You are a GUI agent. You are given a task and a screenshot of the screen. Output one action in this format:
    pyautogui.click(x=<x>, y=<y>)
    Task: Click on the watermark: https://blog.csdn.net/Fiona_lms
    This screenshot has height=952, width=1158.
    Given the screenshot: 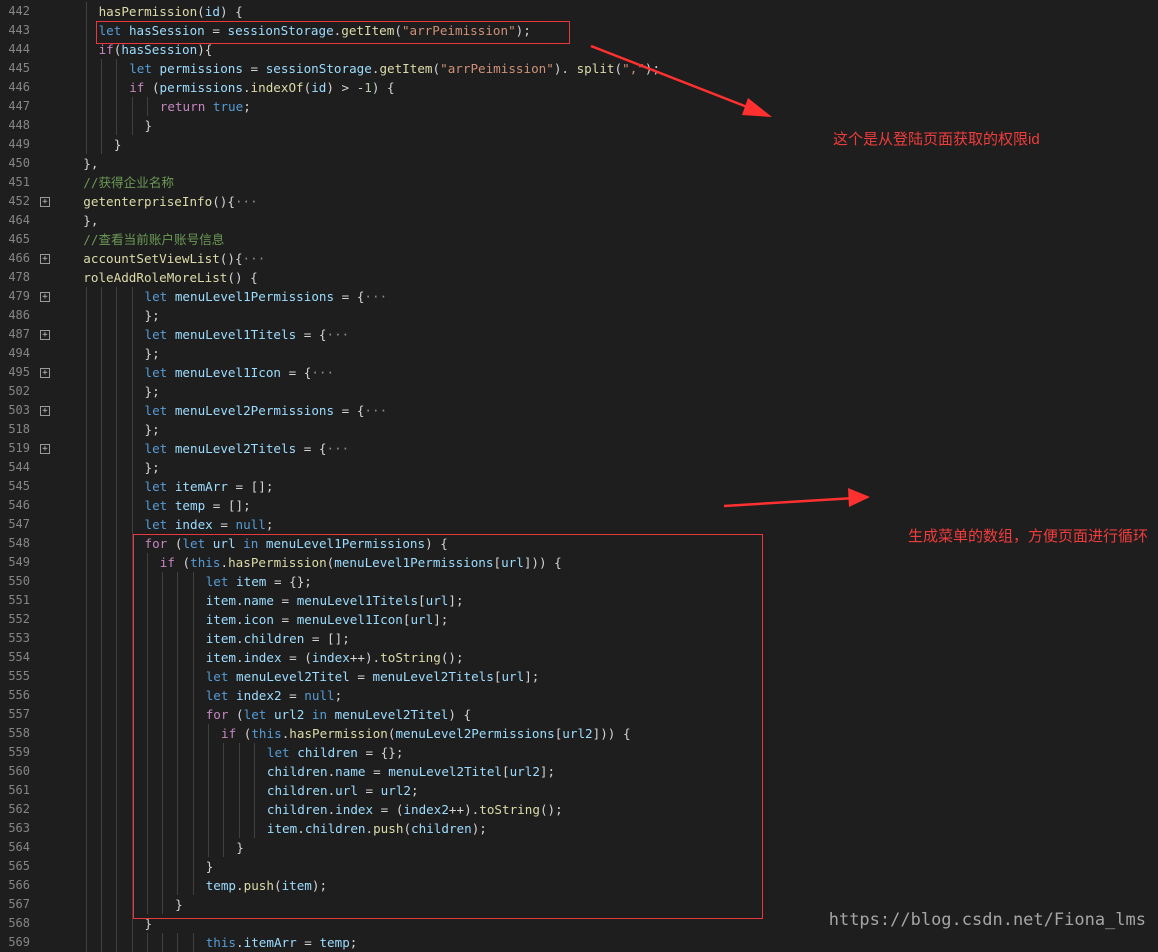 What is the action you would take?
    pyautogui.click(x=987, y=920)
    